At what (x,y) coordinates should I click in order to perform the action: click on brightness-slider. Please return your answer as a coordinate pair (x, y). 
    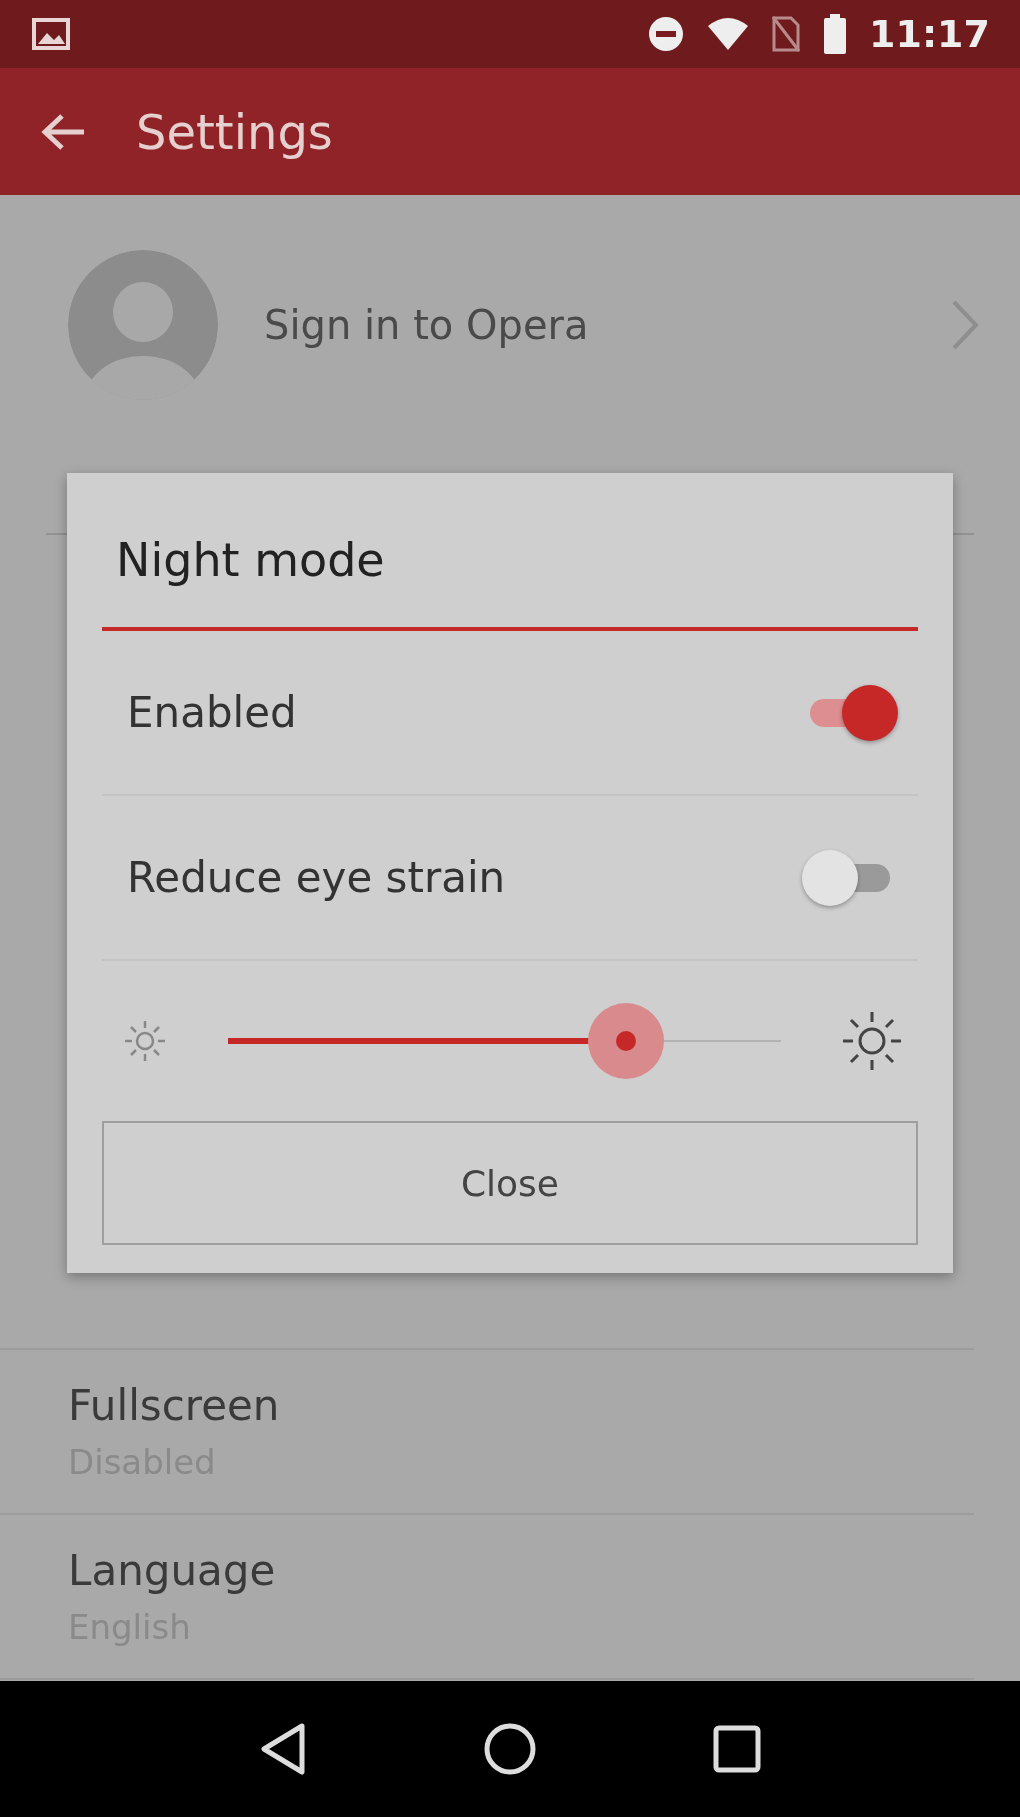
    Looking at the image, I should click on (504, 1041).